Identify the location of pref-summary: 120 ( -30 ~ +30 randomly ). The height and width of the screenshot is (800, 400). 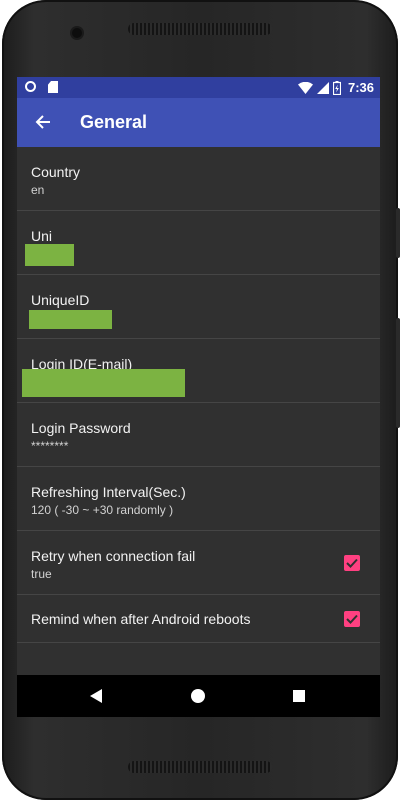
(102, 510).